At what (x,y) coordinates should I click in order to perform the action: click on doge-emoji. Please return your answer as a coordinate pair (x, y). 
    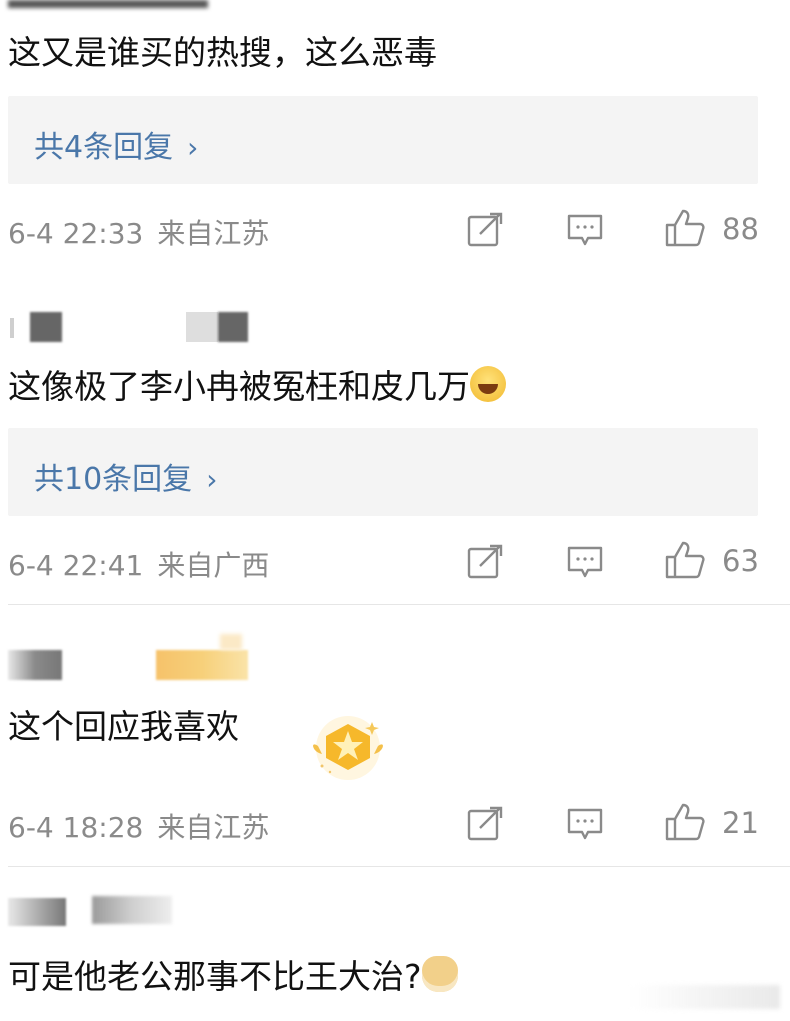
    Looking at the image, I should click on (439, 974).